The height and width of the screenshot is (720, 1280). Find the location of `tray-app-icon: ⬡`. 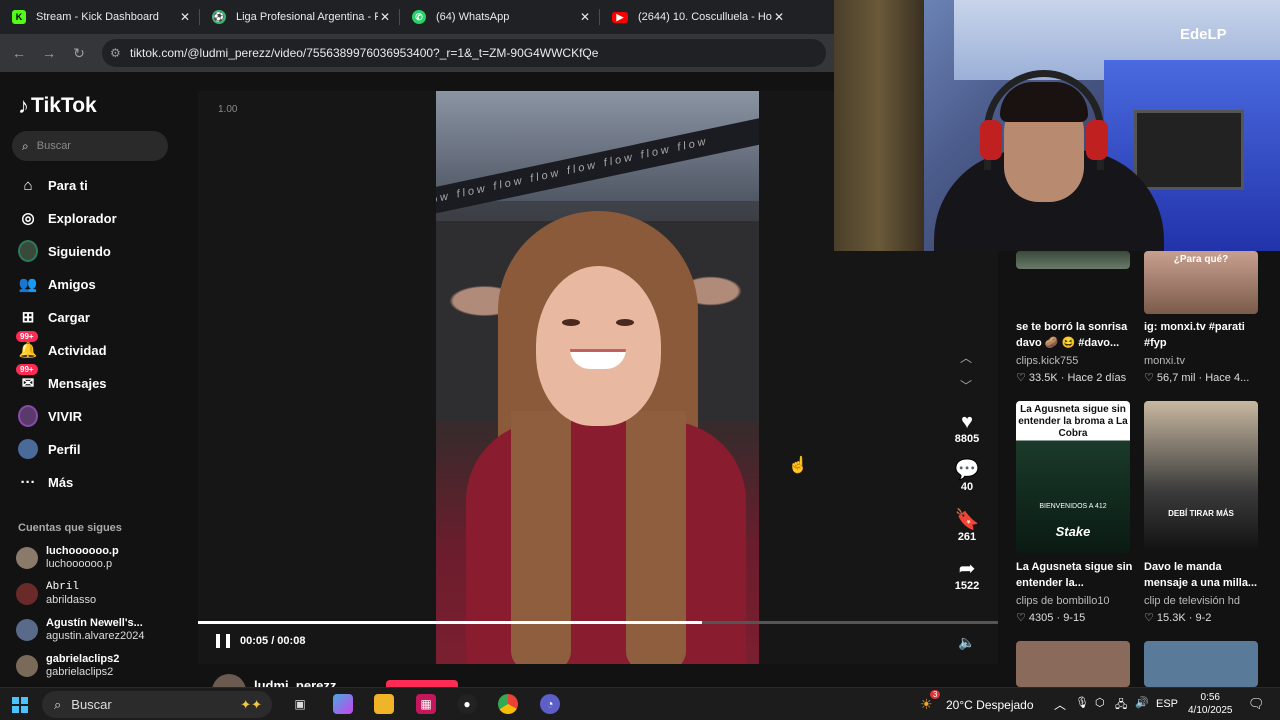

tray-app-icon: ⬡ is located at coordinates (1100, 702).